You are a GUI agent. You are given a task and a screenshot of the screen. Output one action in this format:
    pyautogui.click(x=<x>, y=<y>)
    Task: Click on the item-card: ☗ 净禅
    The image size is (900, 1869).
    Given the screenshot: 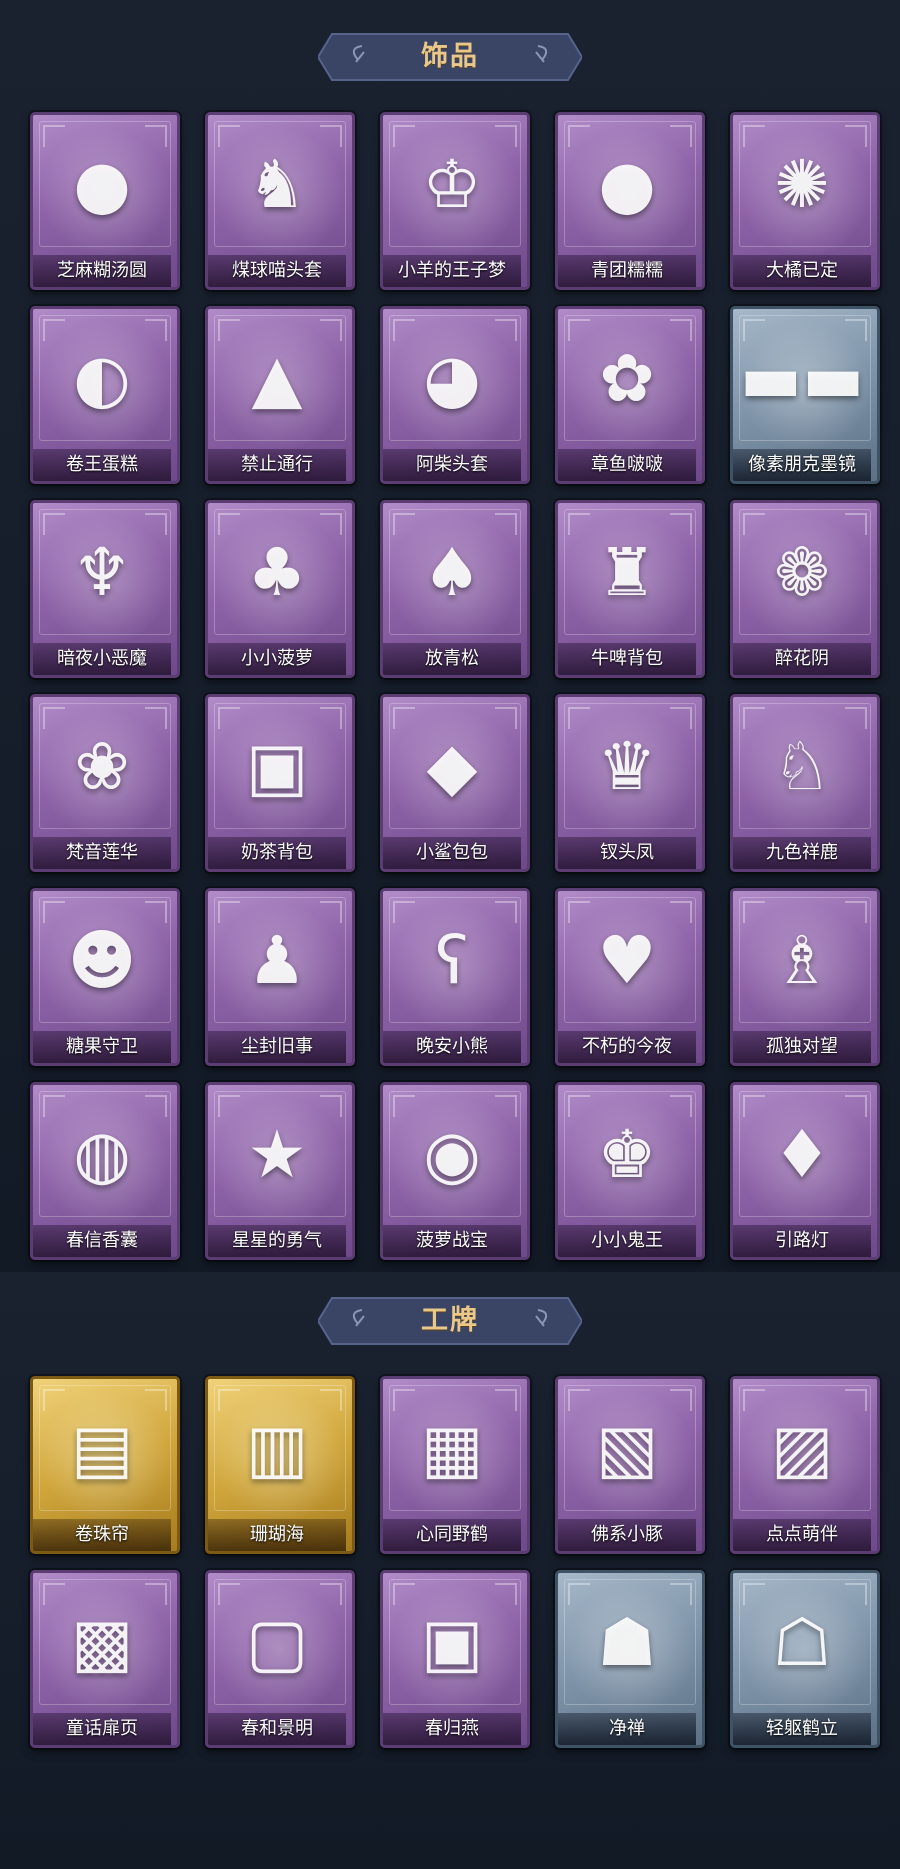 What is the action you would take?
    pyautogui.click(x=630, y=1659)
    